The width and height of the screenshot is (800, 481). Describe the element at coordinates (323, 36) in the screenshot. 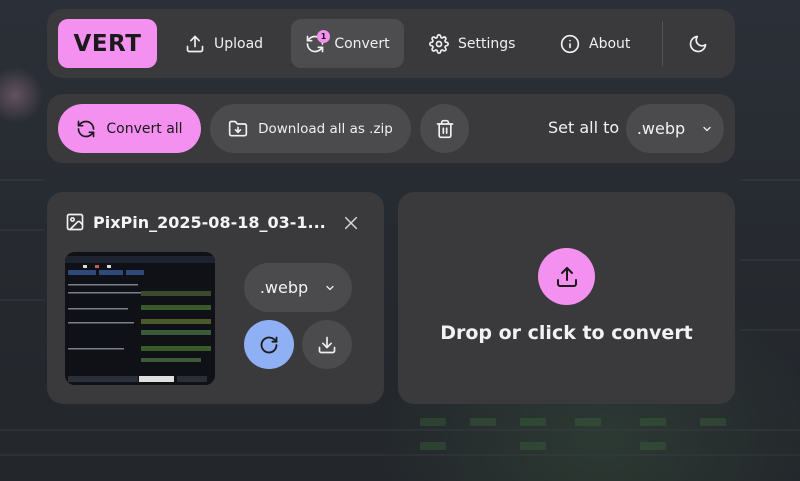

I see `convert-count-badge: 1` at that location.